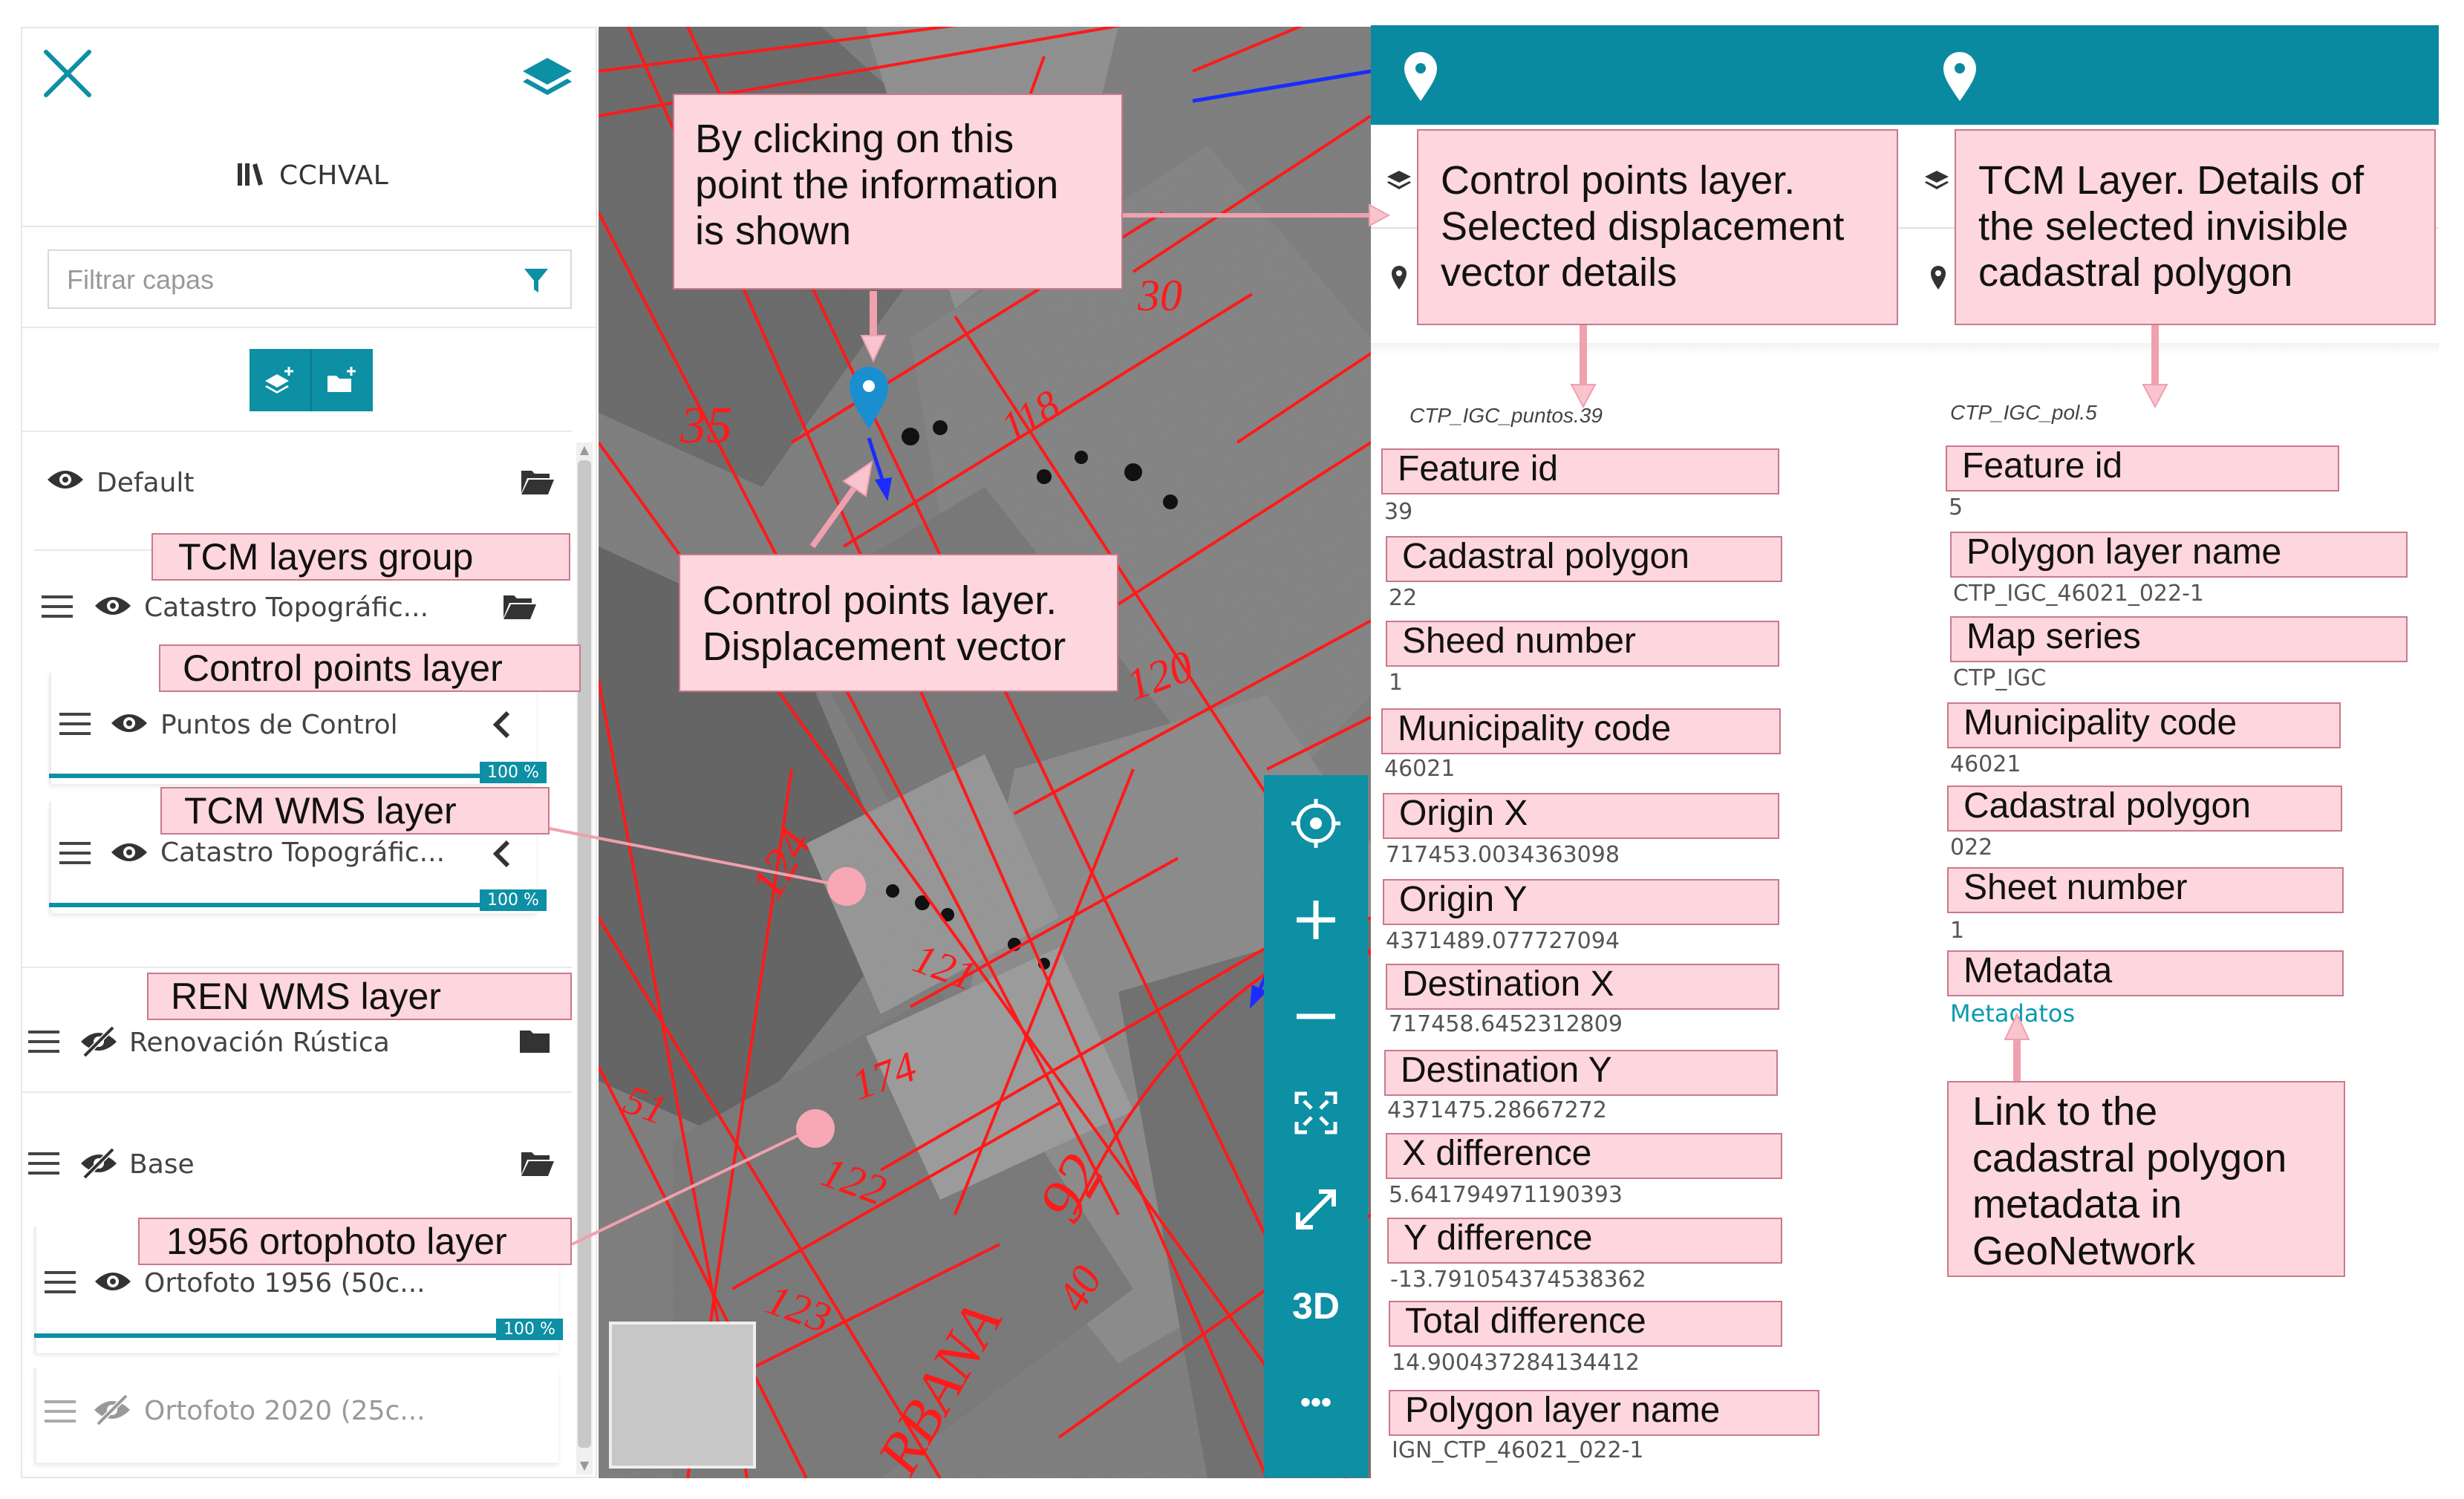  I want to click on annotation-ren-wms: REN WMS layer, so click(360, 996).